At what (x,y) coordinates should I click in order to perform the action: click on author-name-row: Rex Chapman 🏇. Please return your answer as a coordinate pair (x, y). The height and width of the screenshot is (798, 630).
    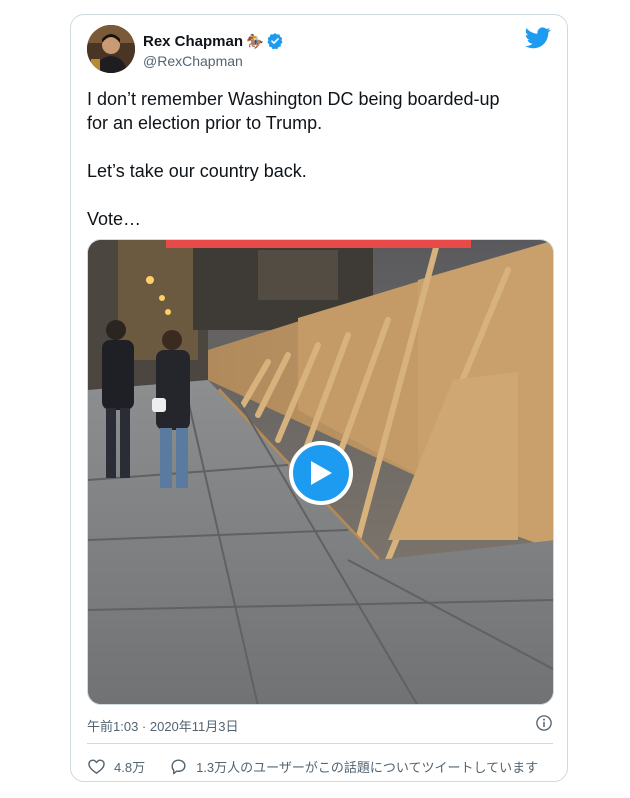
    Looking at the image, I should click on (213, 41).